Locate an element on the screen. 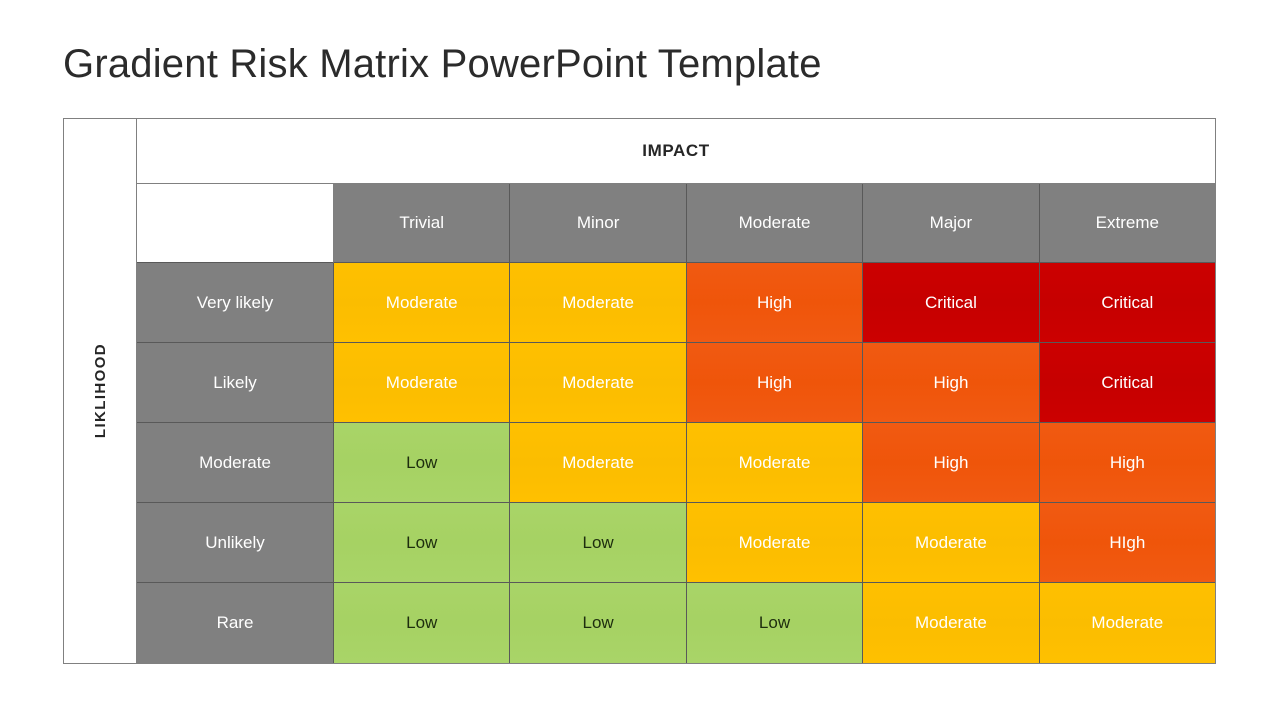 The width and height of the screenshot is (1280, 720). impact-axis-label: IMPACT is located at coordinates (676, 151).